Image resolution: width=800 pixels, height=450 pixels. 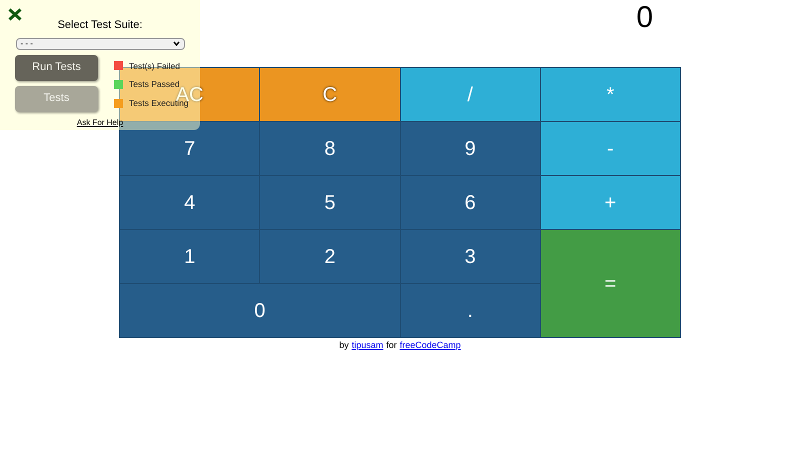 What do you see at coordinates (644, 18) in the screenshot?
I see `calculator-display: 0` at bounding box center [644, 18].